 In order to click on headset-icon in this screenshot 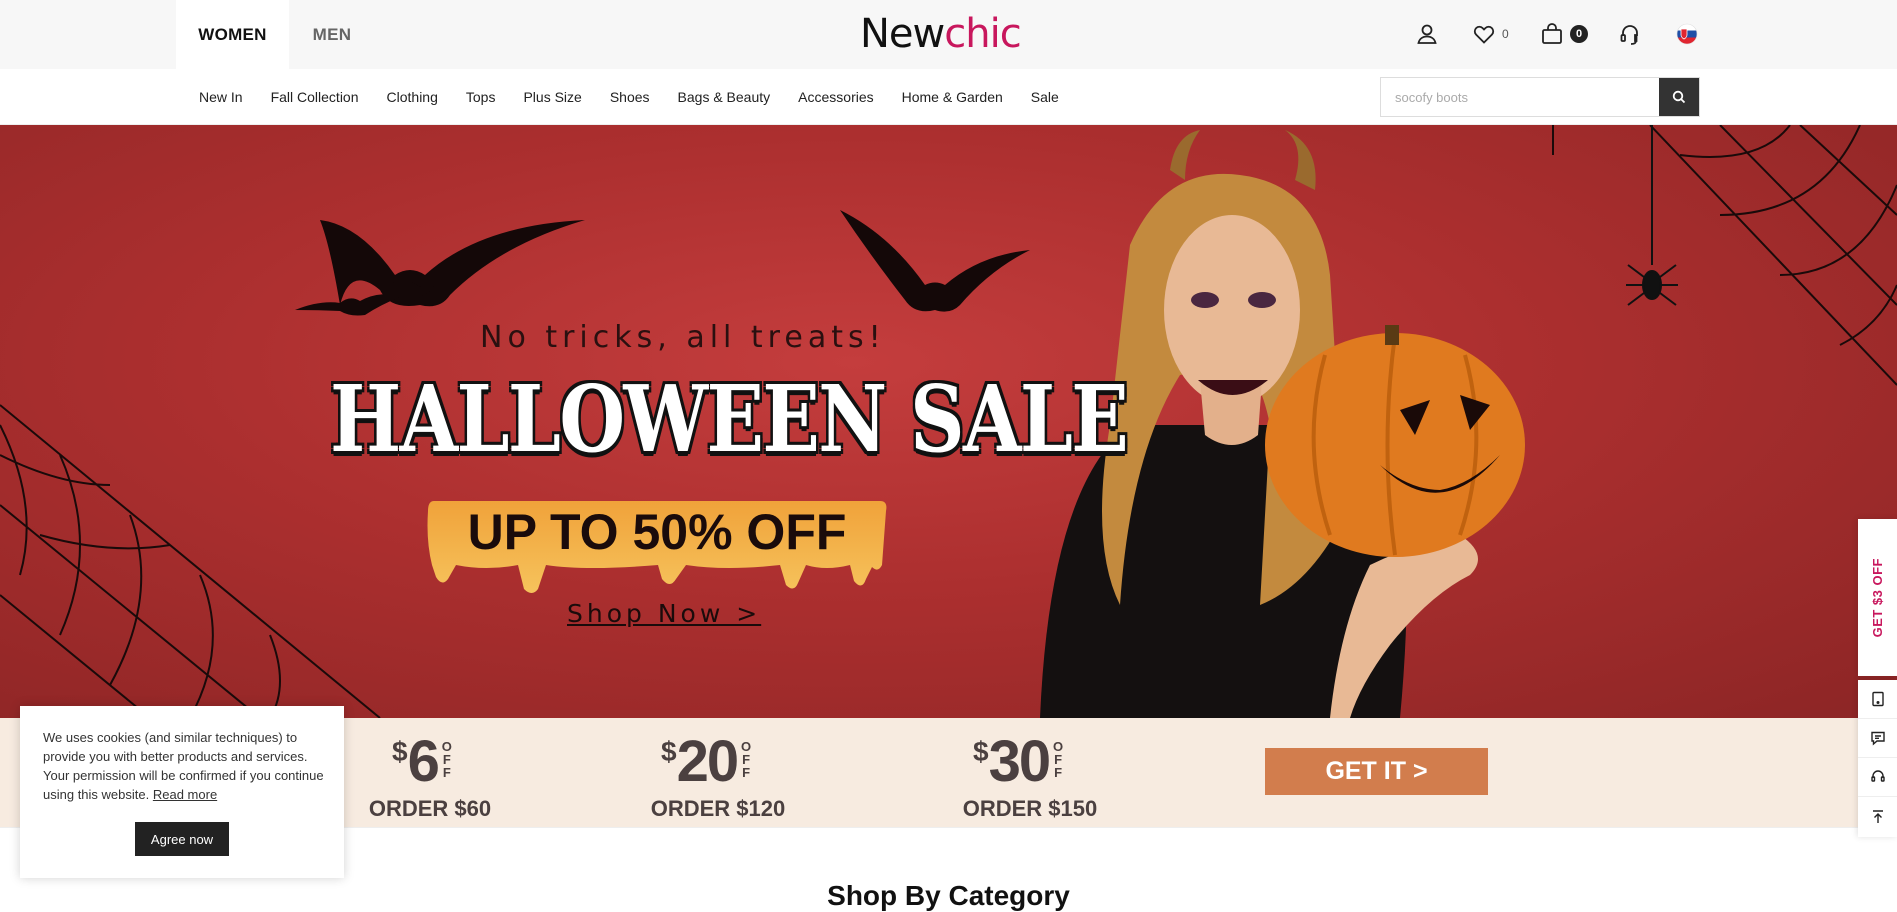, I will do `click(1629, 35)`.